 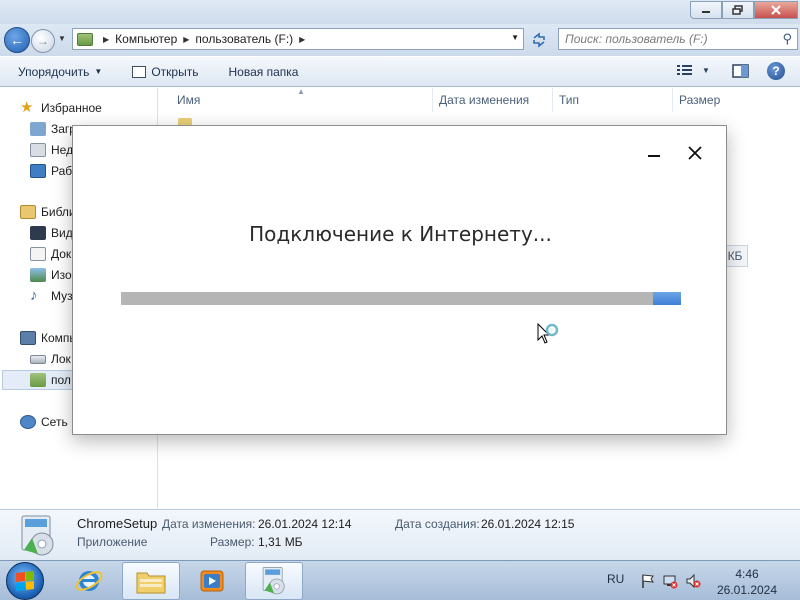 I want to click on help-button: ?, so click(x=776, y=71).